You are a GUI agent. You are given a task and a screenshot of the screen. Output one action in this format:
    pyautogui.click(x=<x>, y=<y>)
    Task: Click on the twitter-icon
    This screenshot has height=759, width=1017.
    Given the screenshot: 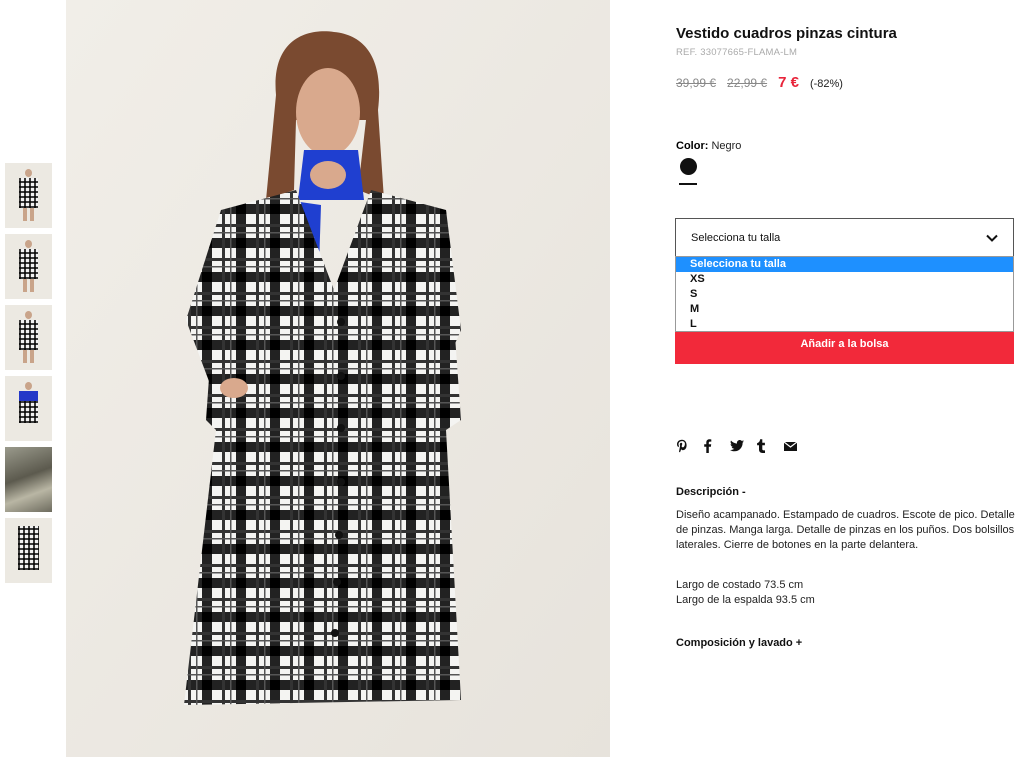 What is the action you would take?
    pyautogui.click(x=743, y=446)
    